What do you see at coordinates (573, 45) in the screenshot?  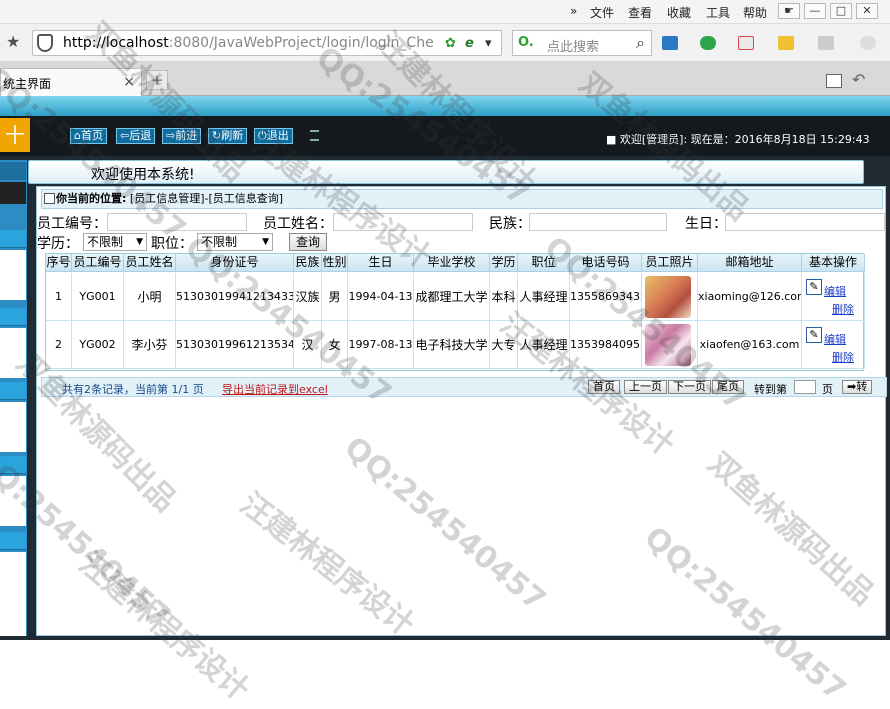 I see `search-input: 点此搜索` at bounding box center [573, 45].